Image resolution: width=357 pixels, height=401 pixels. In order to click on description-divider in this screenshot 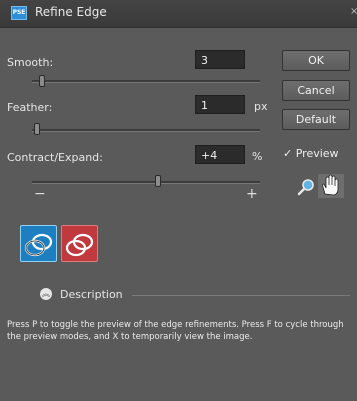, I will do `click(241, 295)`.